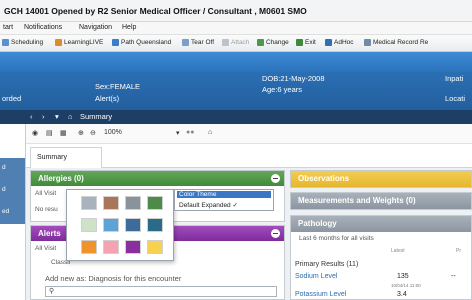 The width and height of the screenshot is (472, 300). I want to click on print-icon: ▤, so click(49, 133).